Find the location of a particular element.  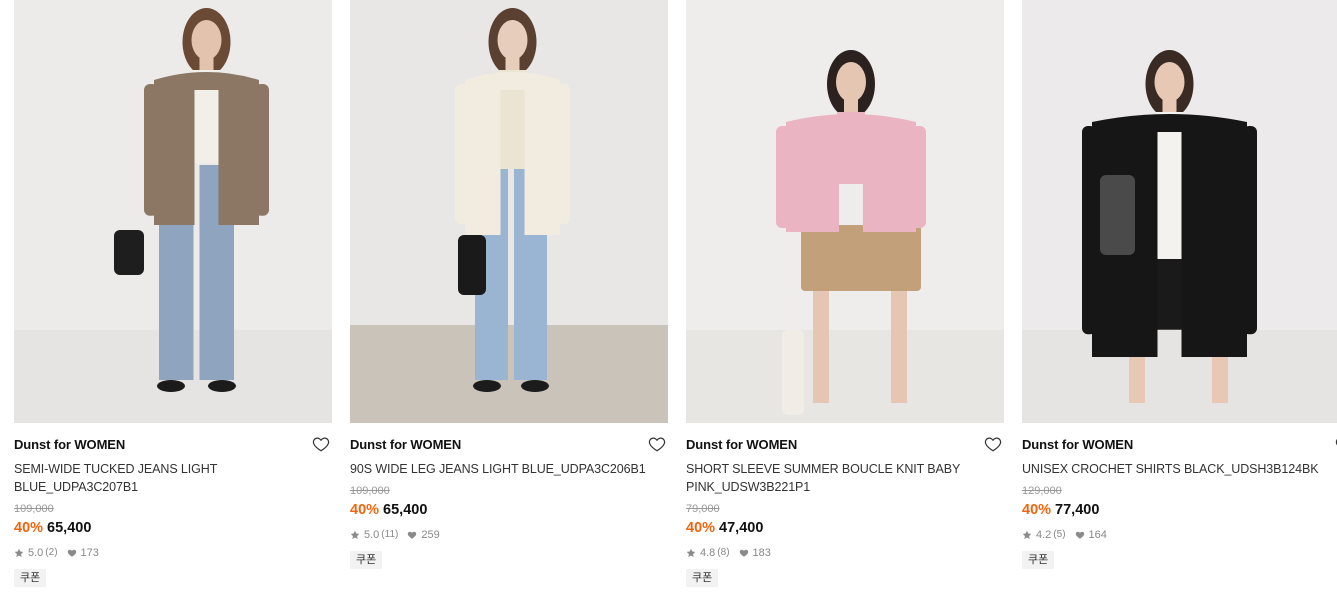

review-count: (2) is located at coordinates (51, 552).